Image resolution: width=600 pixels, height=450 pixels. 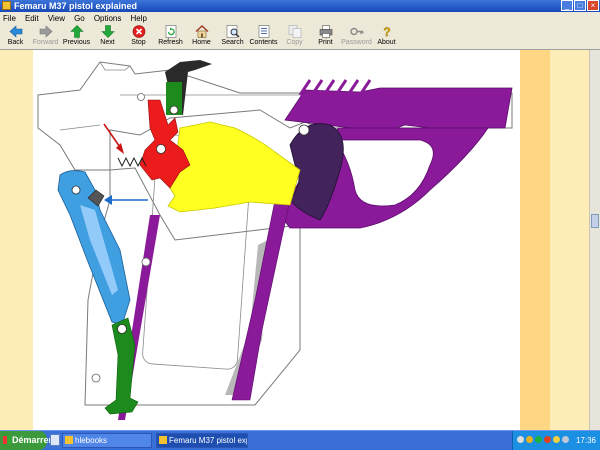 I want to click on password-button: Password, so click(x=356, y=36).